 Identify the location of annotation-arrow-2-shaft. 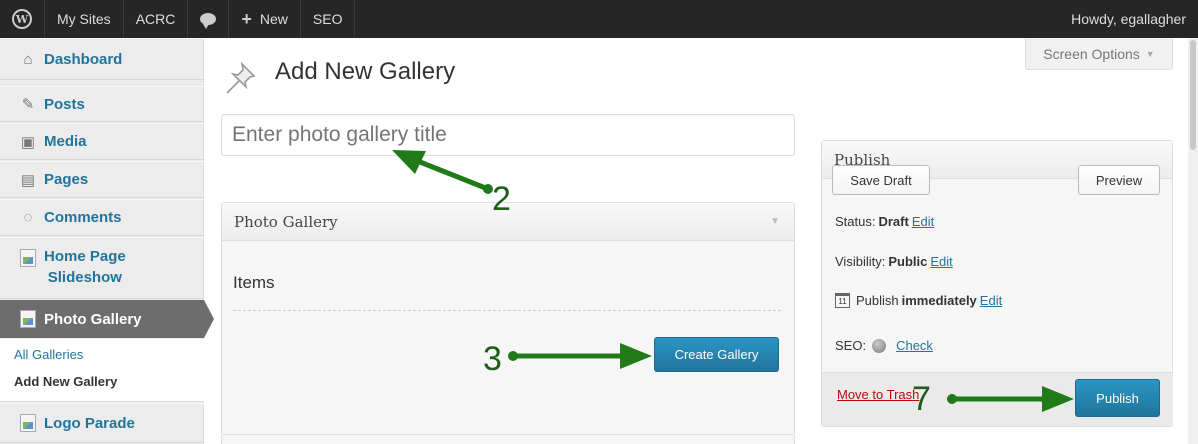
(454, 175).